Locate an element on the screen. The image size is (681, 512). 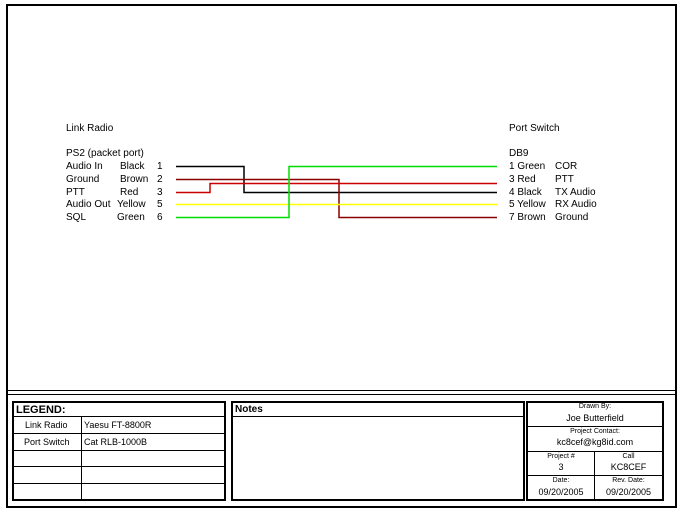
legend-key: Port Switch is located at coordinates (47, 442).